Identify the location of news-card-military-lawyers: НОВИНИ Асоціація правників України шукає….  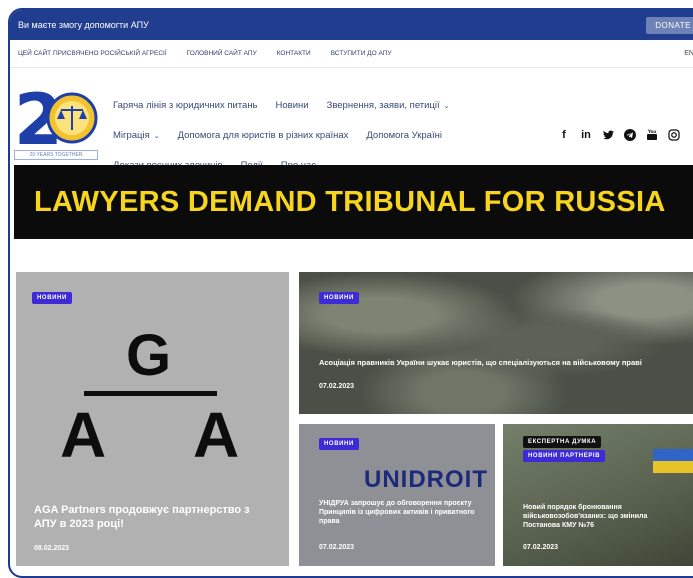
(496, 343).